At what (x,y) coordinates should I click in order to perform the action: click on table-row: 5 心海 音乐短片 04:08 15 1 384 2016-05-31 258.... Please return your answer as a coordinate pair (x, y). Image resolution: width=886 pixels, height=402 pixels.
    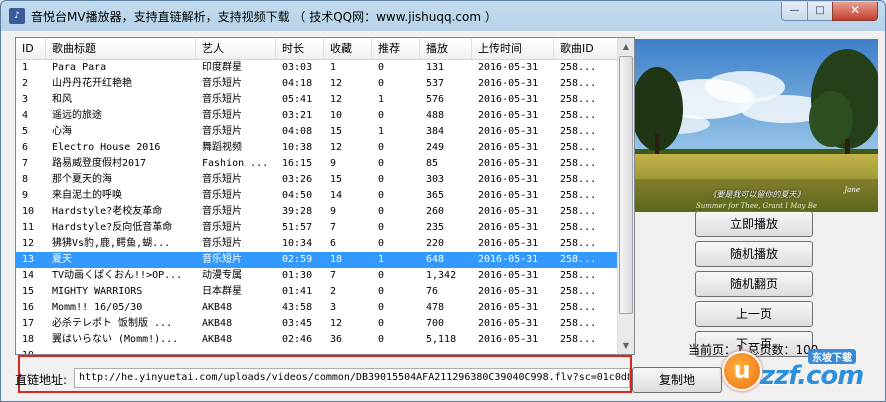
    Looking at the image, I should click on (317, 132).